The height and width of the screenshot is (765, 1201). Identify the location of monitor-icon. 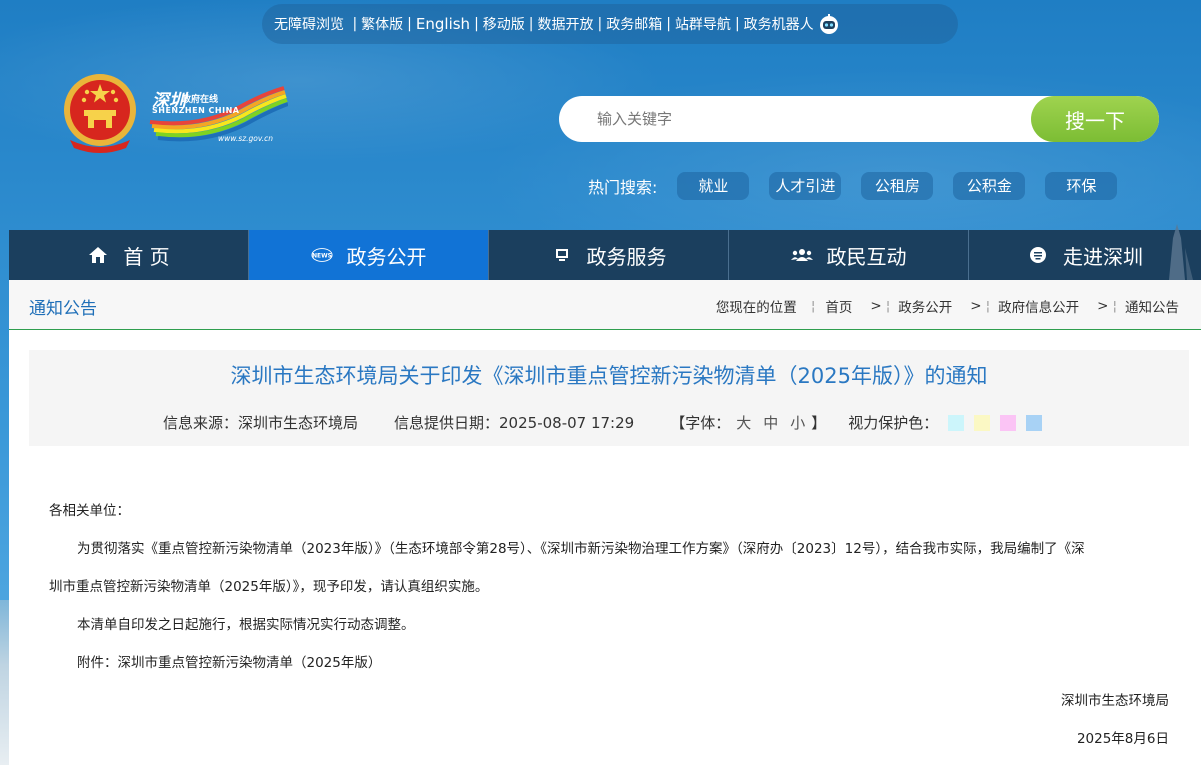
(562, 255).